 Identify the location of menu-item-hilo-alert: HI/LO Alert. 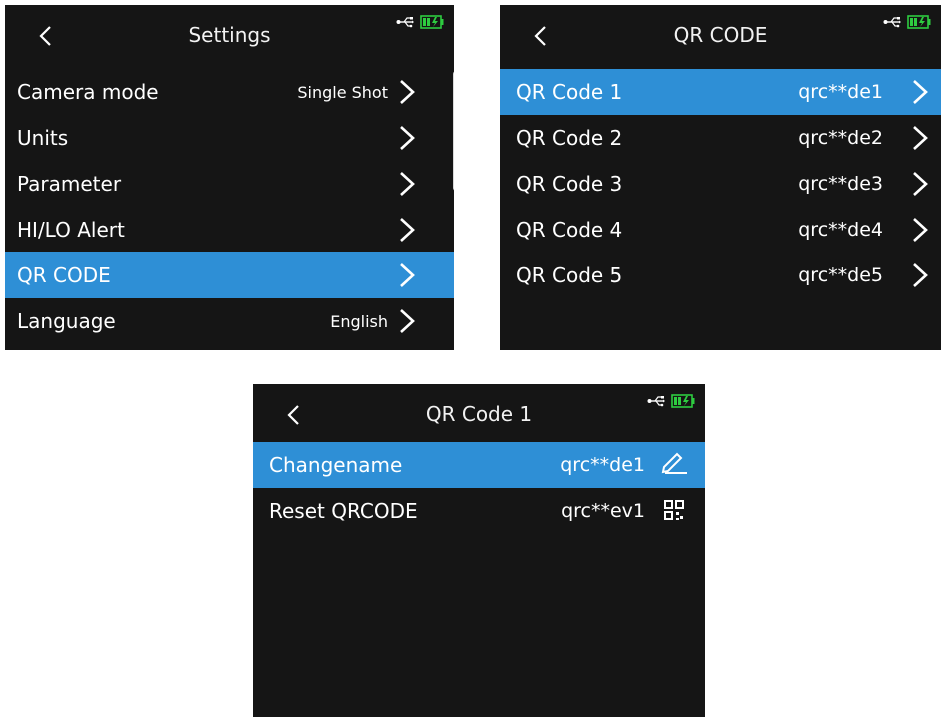
(229, 230).